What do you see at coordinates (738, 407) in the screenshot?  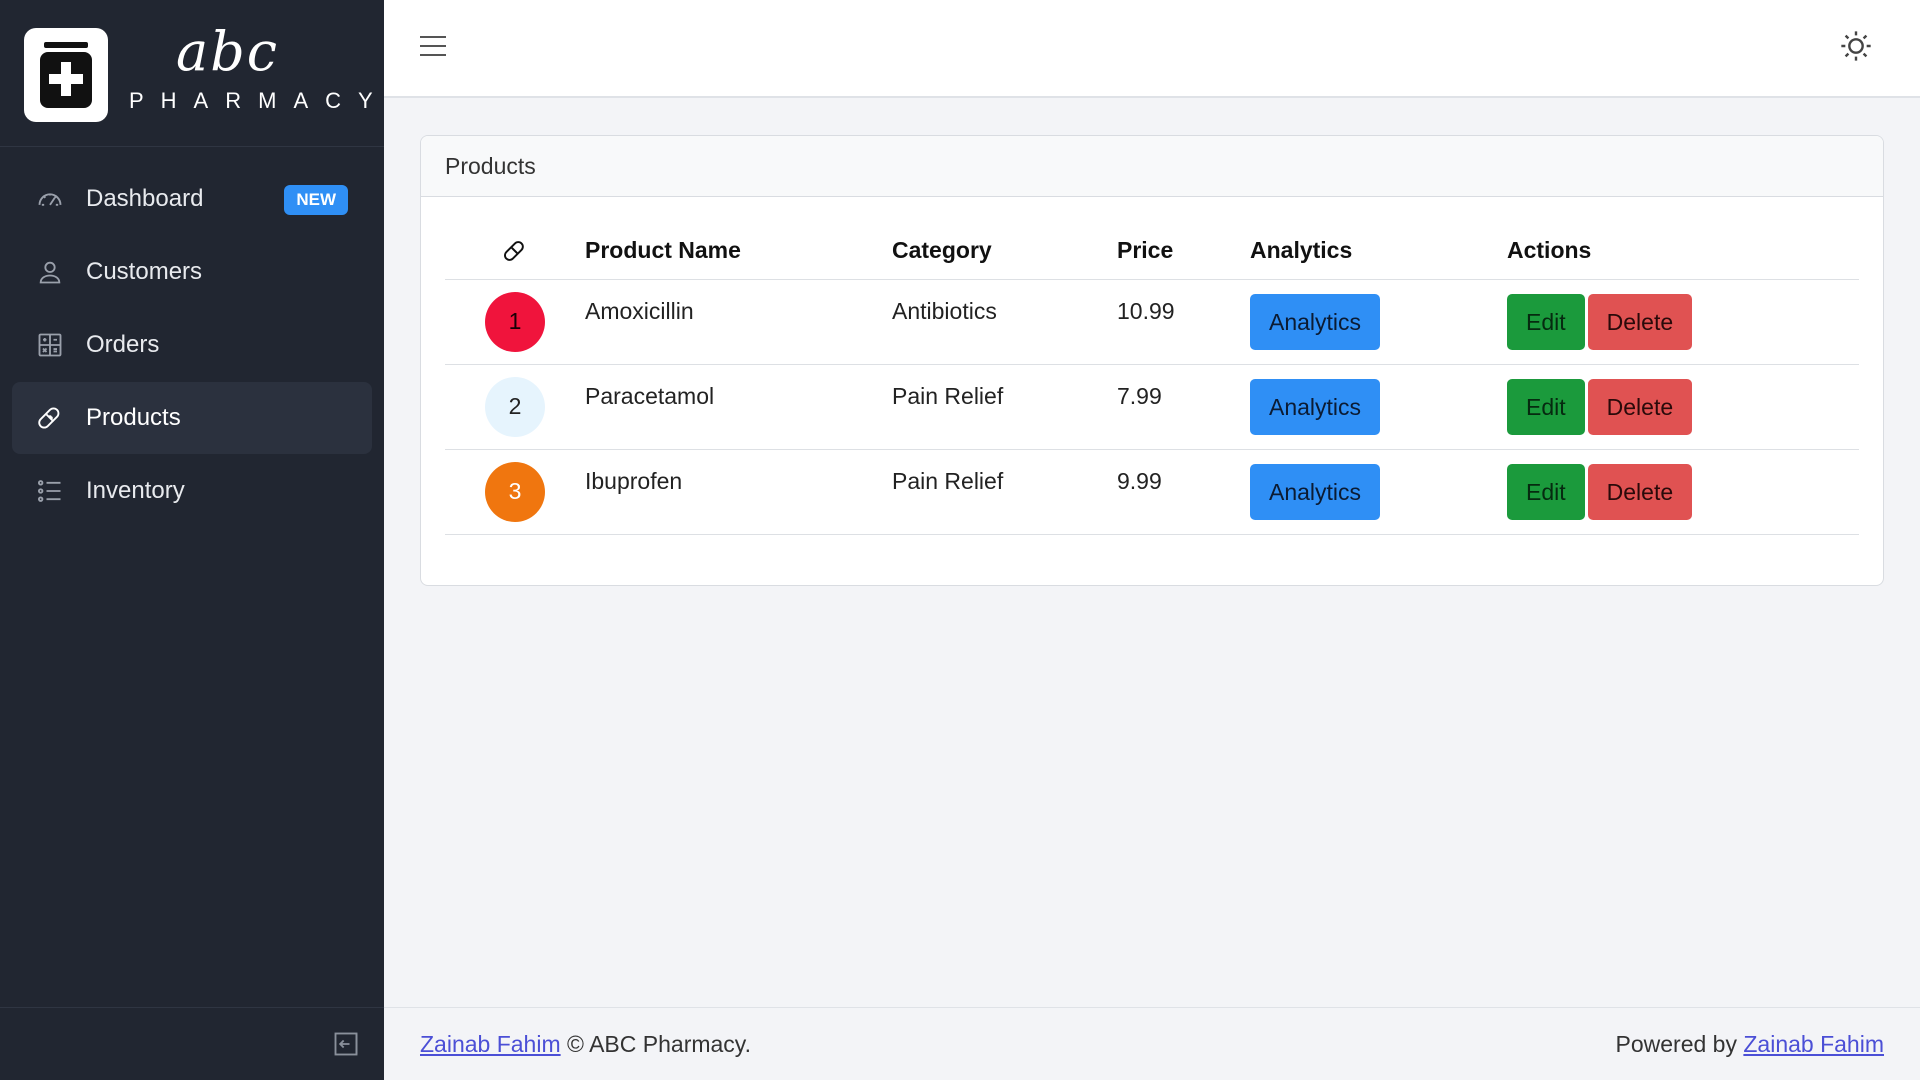 I see `product-name-cell: Paracetamol` at bounding box center [738, 407].